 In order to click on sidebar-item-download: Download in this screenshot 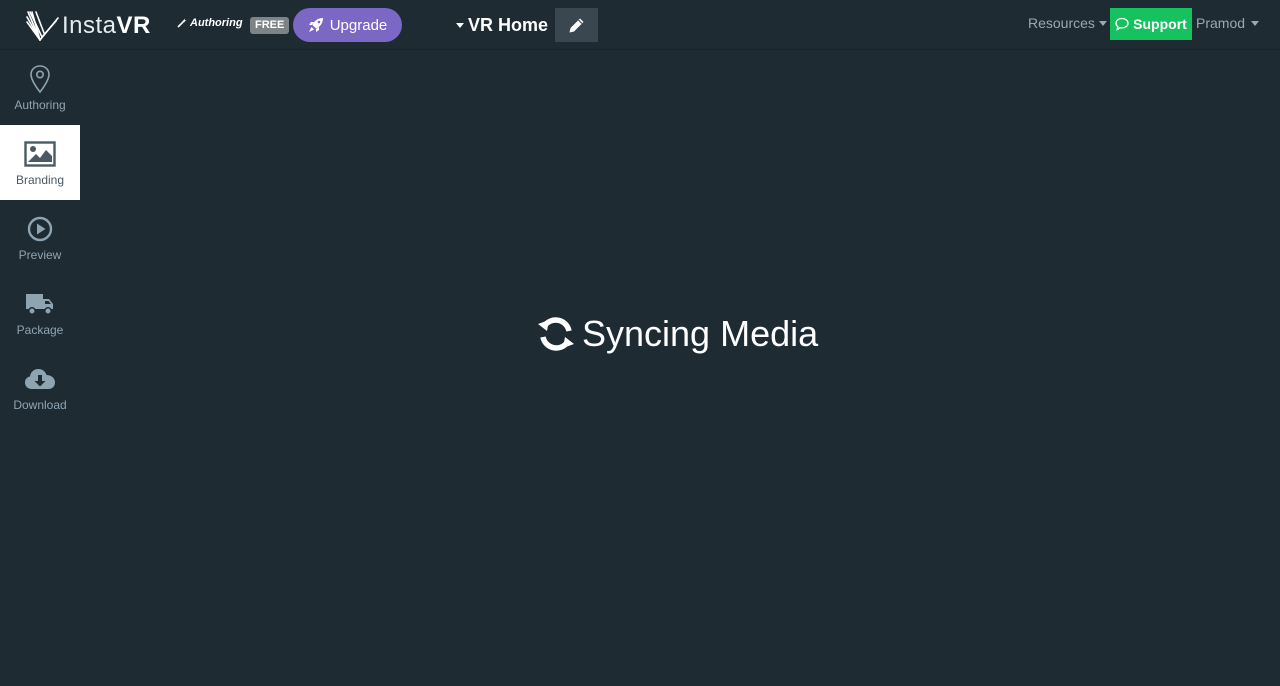, I will do `click(40, 387)`.